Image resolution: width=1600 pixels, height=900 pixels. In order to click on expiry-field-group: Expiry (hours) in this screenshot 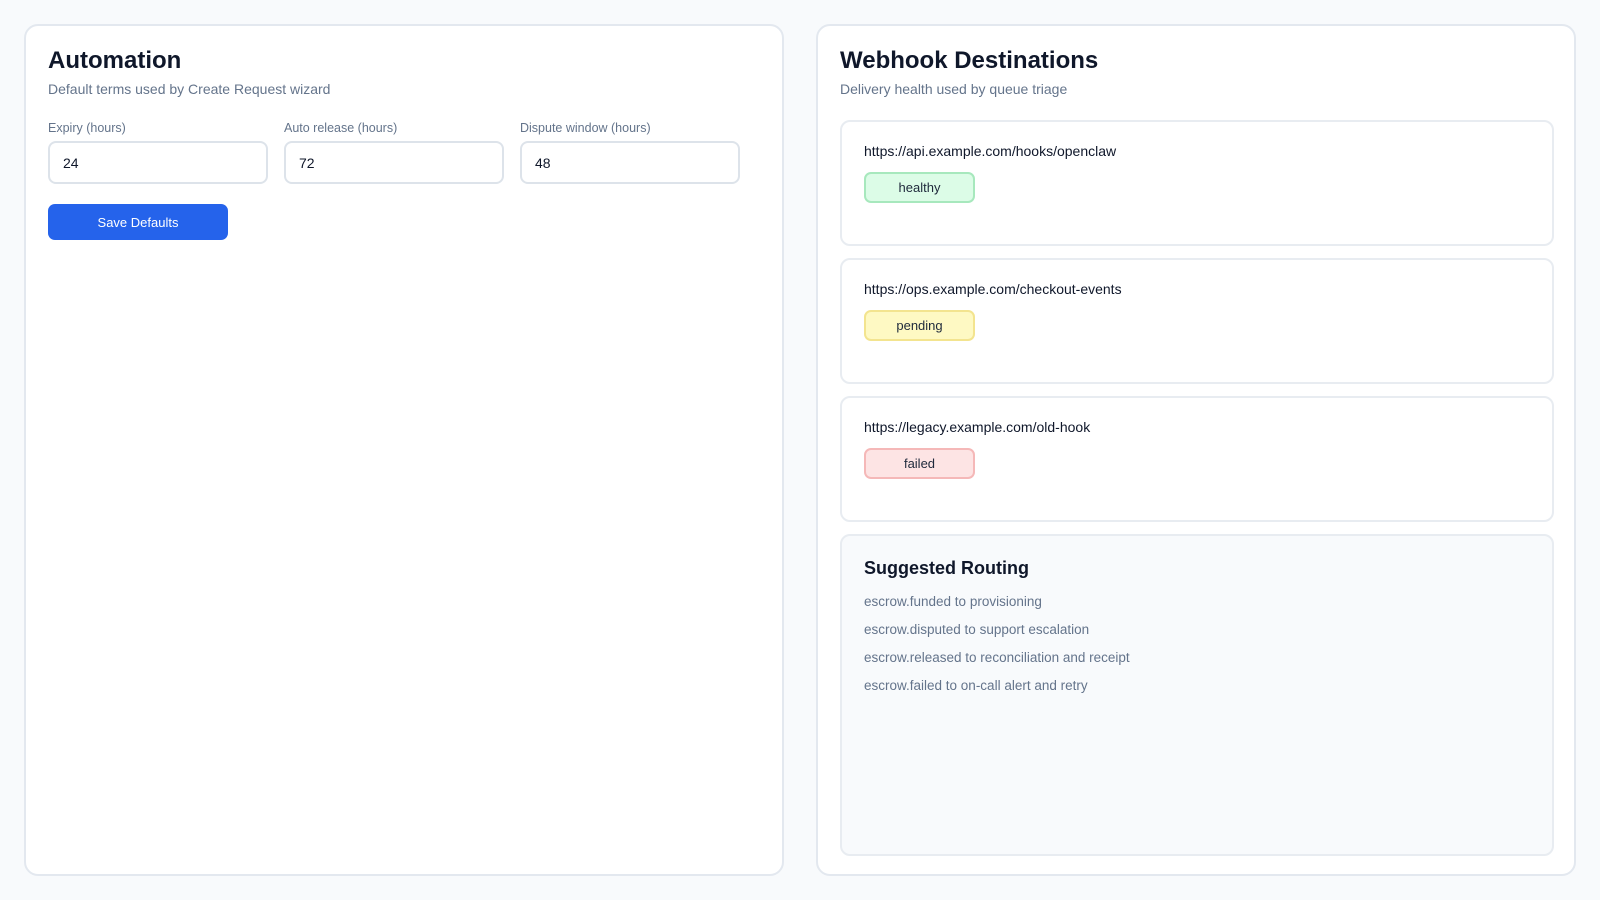, I will do `click(158, 152)`.